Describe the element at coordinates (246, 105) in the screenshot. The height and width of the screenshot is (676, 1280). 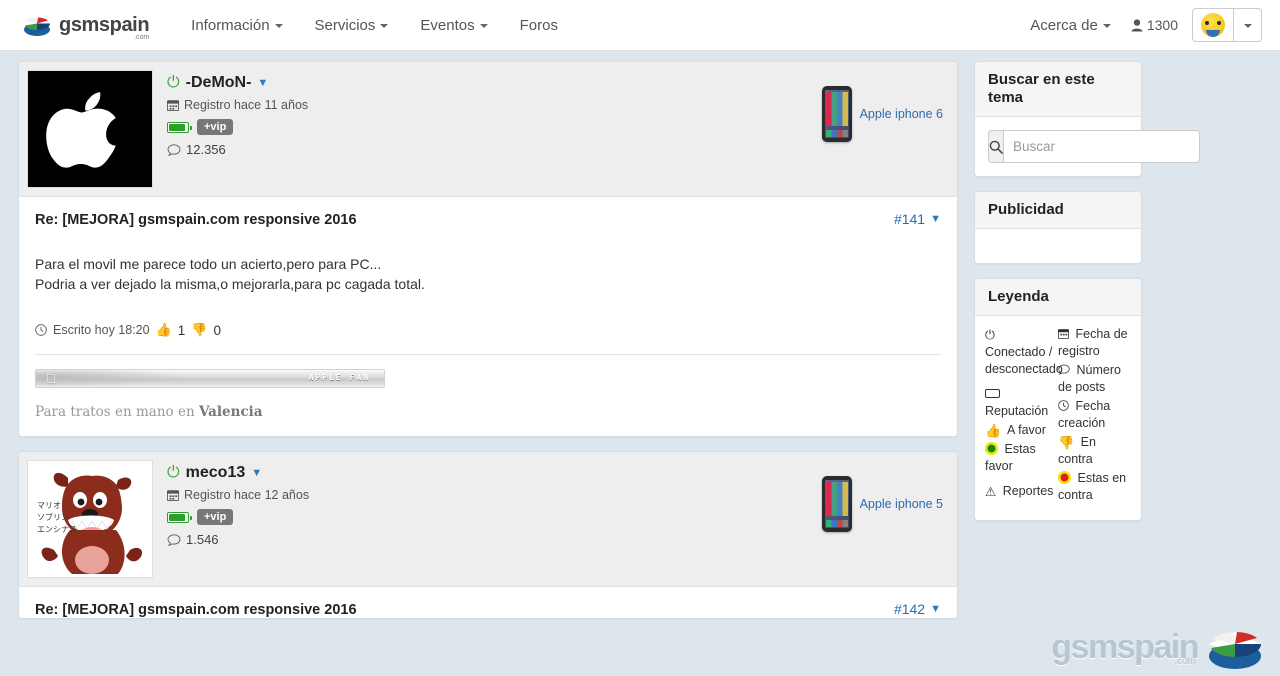
I see `registration-date: Registro hace 11 años` at that location.